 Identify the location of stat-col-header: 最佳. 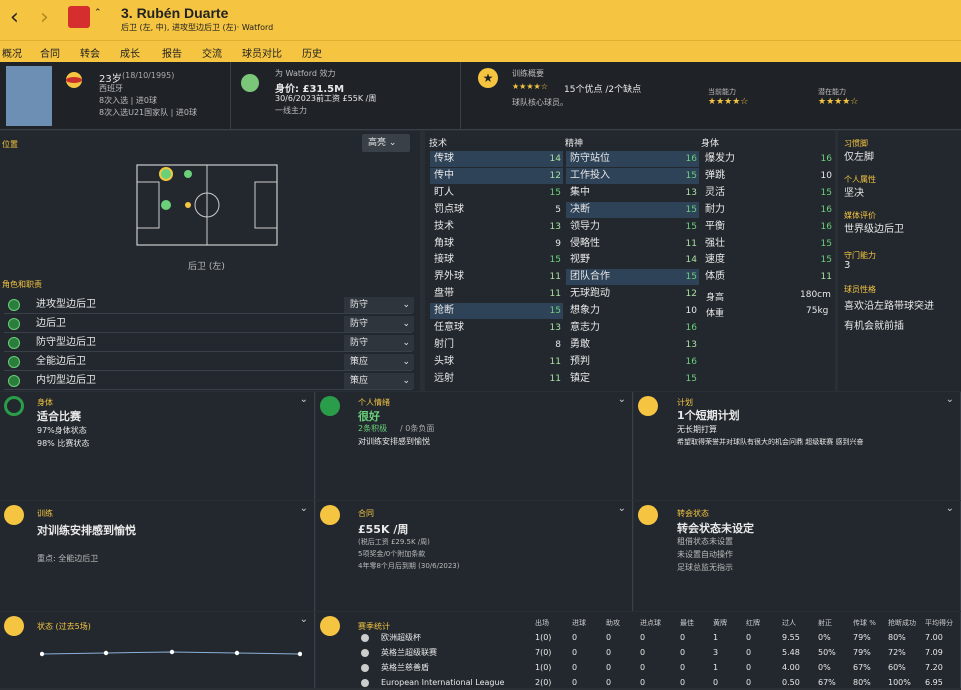
(687, 623).